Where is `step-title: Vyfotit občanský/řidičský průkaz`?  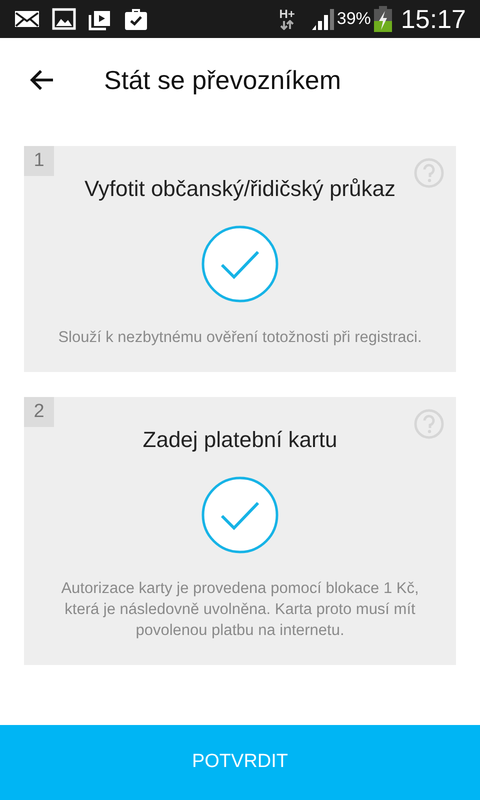 step-title: Vyfotit občanský/řidičský průkaz is located at coordinates (240, 189).